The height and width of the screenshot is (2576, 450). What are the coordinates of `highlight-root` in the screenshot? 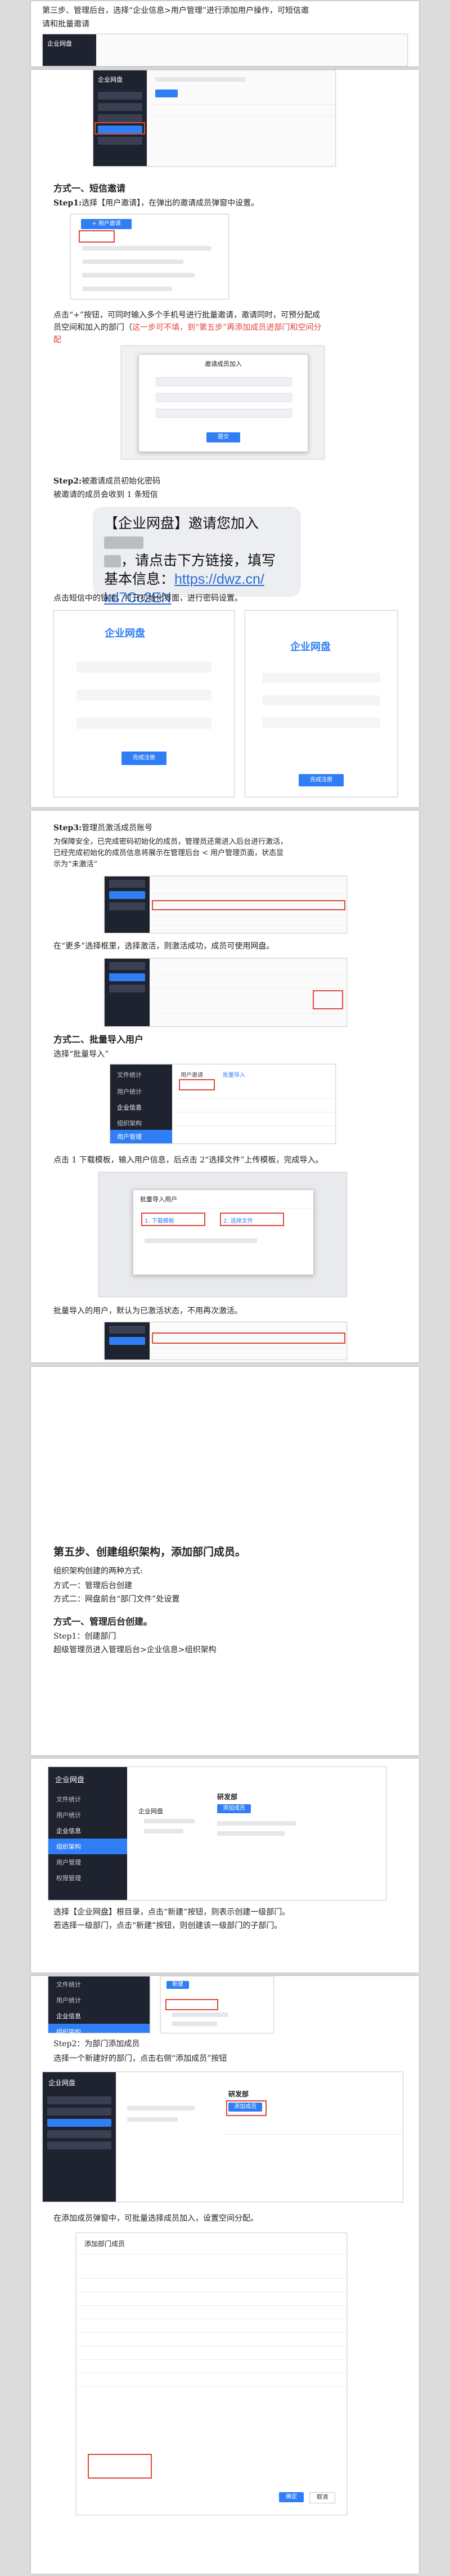 It's located at (191, 2004).